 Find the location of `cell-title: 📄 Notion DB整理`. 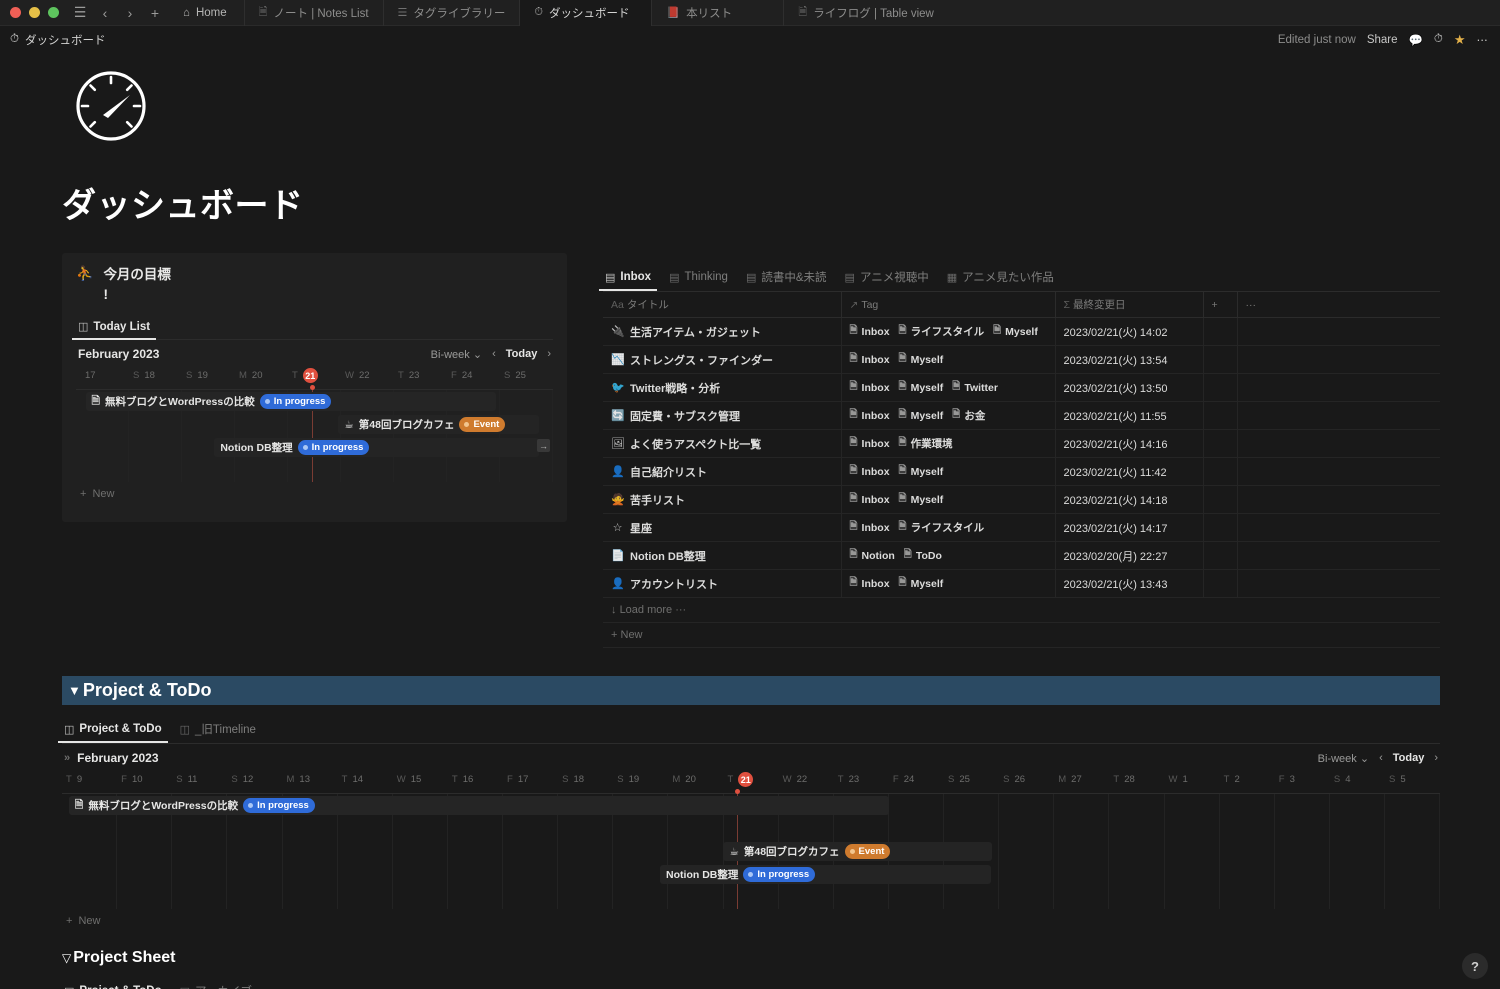

cell-title: 📄 Notion DB整理 is located at coordinates (722, 555).